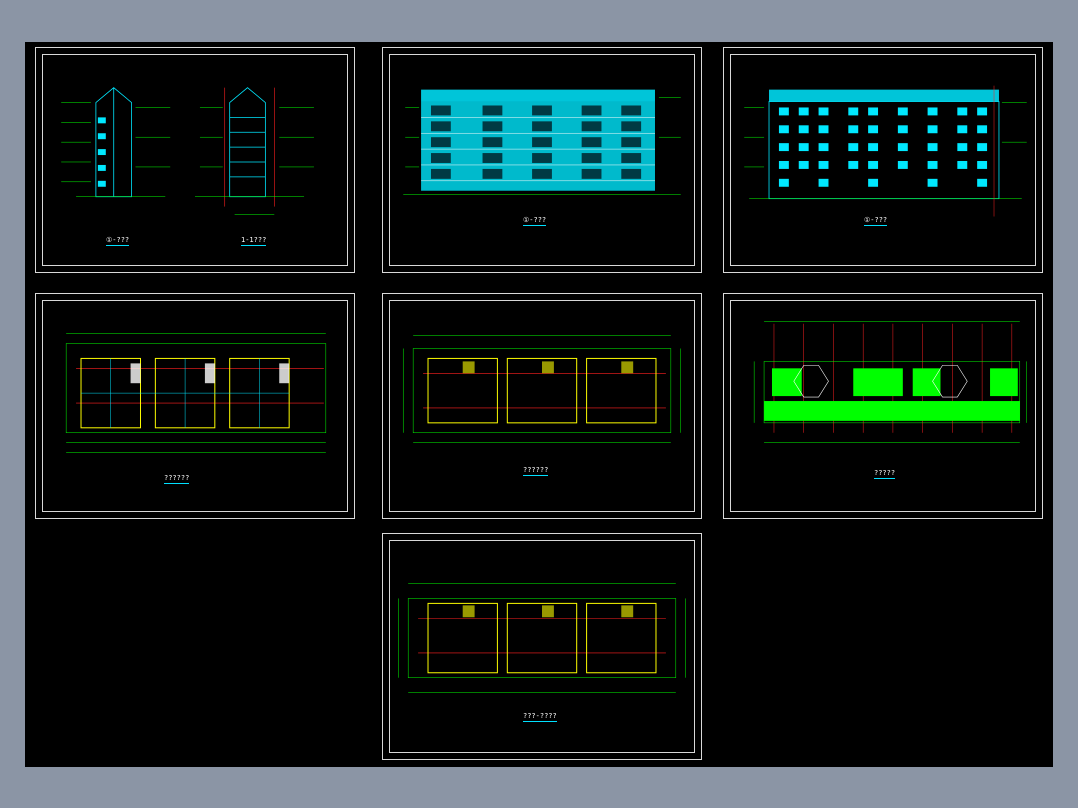 The height and width of the screenshot is (808, 1078). I want to click on sheet-rear-elevation: ①-???, so click(883, 160).